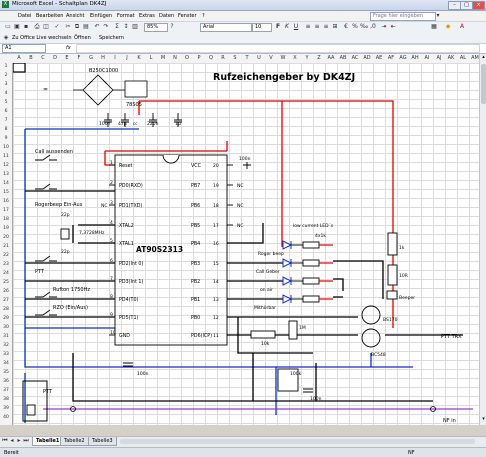 Image resolution: width=486 pixels, height=457 pixels. I want to click on row-header: 17, so click(6, 210).